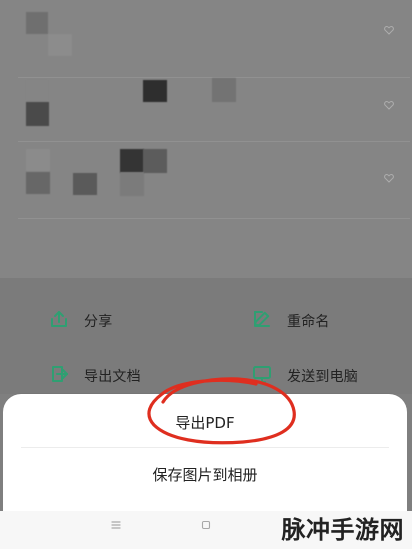 The image size is (412, 549). What do you see at coordinates (59, 321) in the screenshot?
I see `share-icon` at bounding box center [59, 321].